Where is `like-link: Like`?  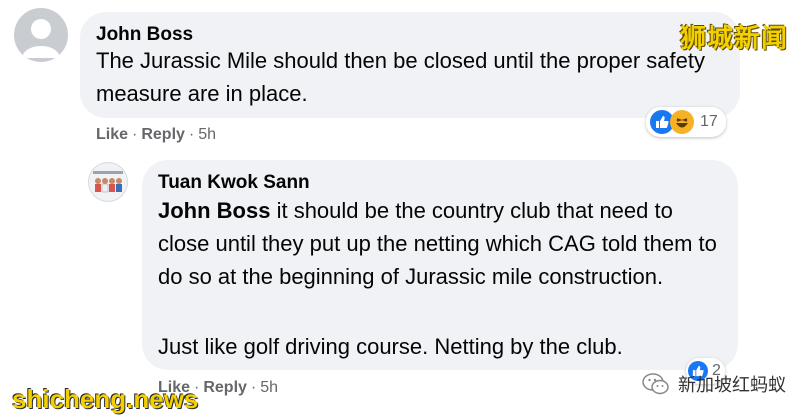
like-link: Like is located at coordinates (112, 134).